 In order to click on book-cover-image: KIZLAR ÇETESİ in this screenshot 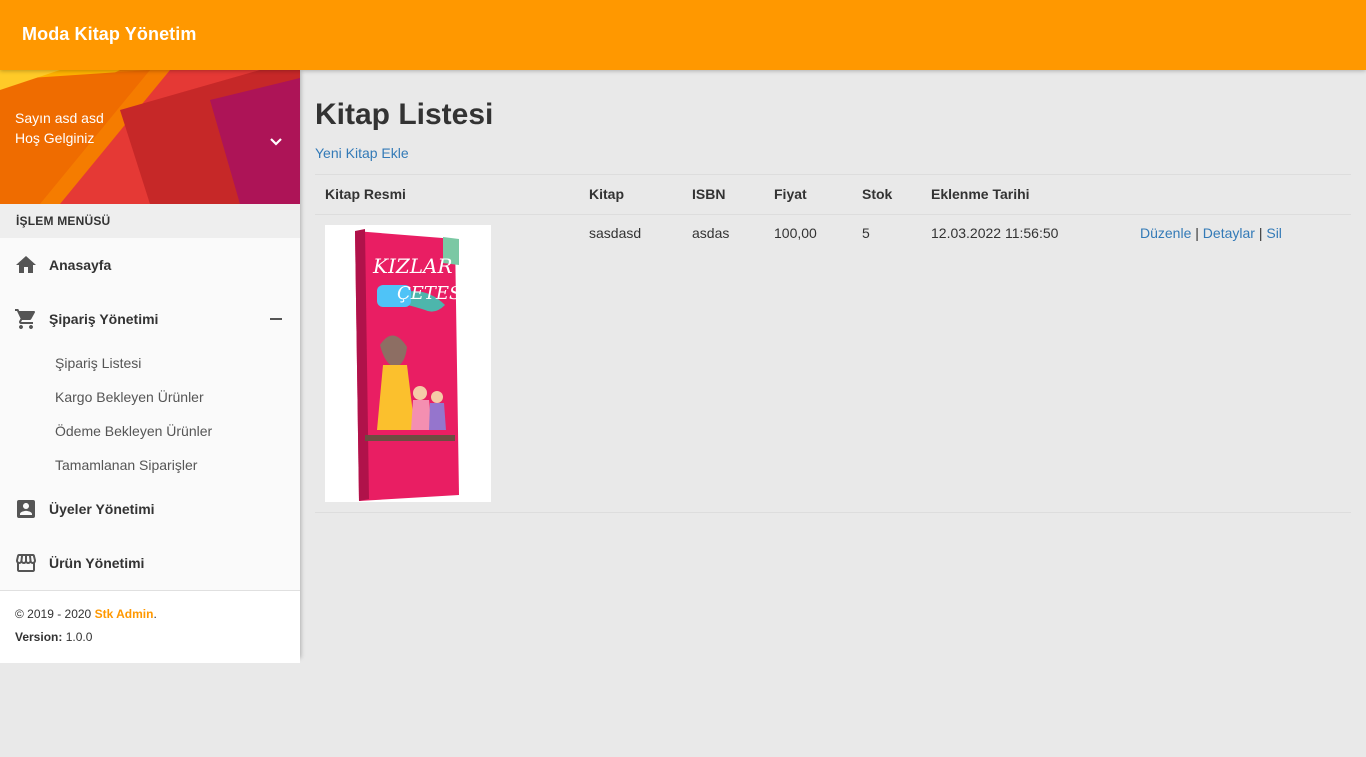, I will do `click(408, 363)`.